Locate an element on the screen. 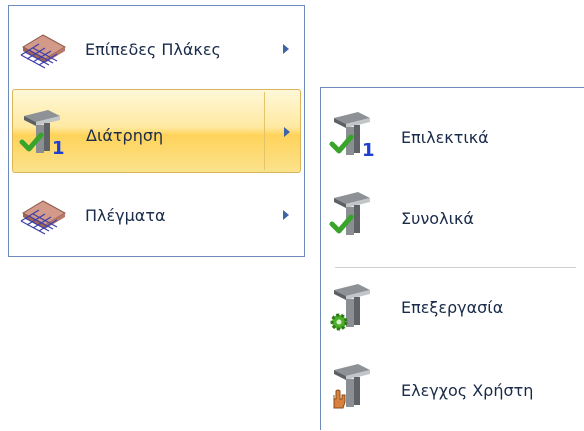  column-gear-icon is located at coordinates (350, 307).